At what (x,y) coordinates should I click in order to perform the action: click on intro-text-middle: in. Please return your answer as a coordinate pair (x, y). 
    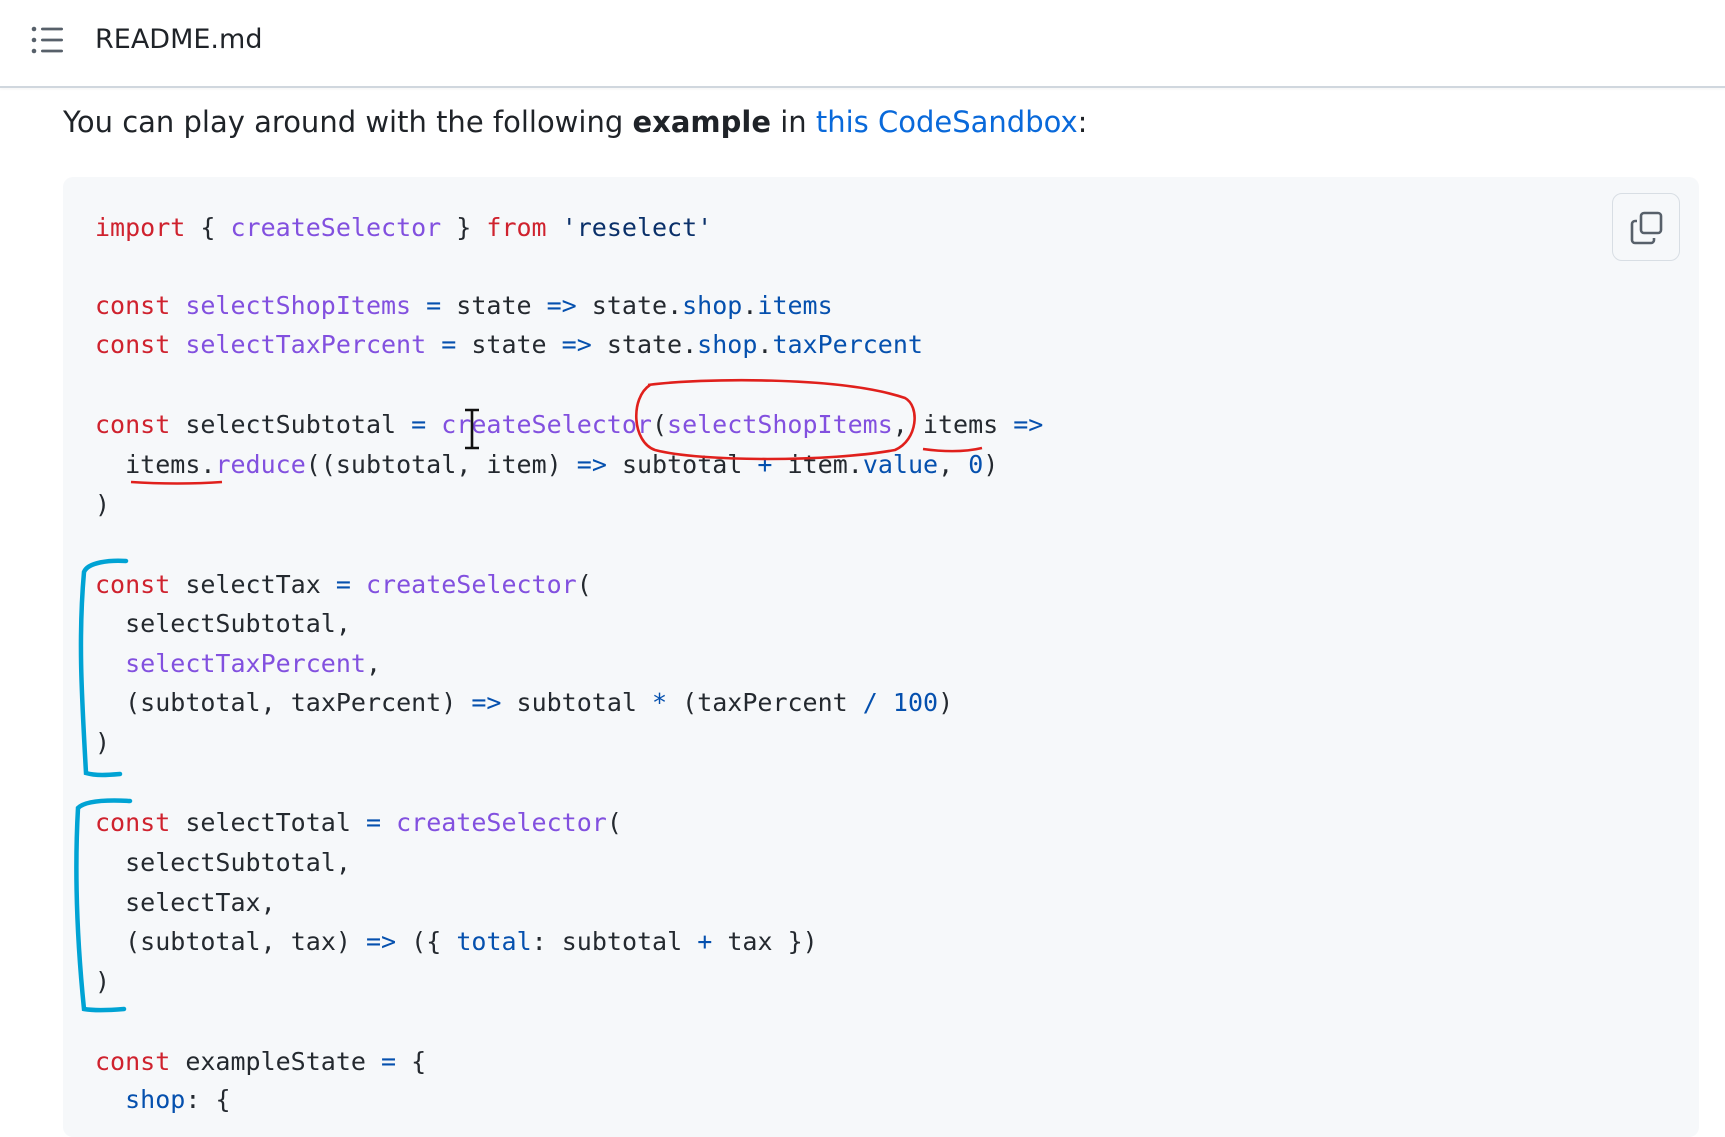
    Looking at the image, I should click on (793, 122).